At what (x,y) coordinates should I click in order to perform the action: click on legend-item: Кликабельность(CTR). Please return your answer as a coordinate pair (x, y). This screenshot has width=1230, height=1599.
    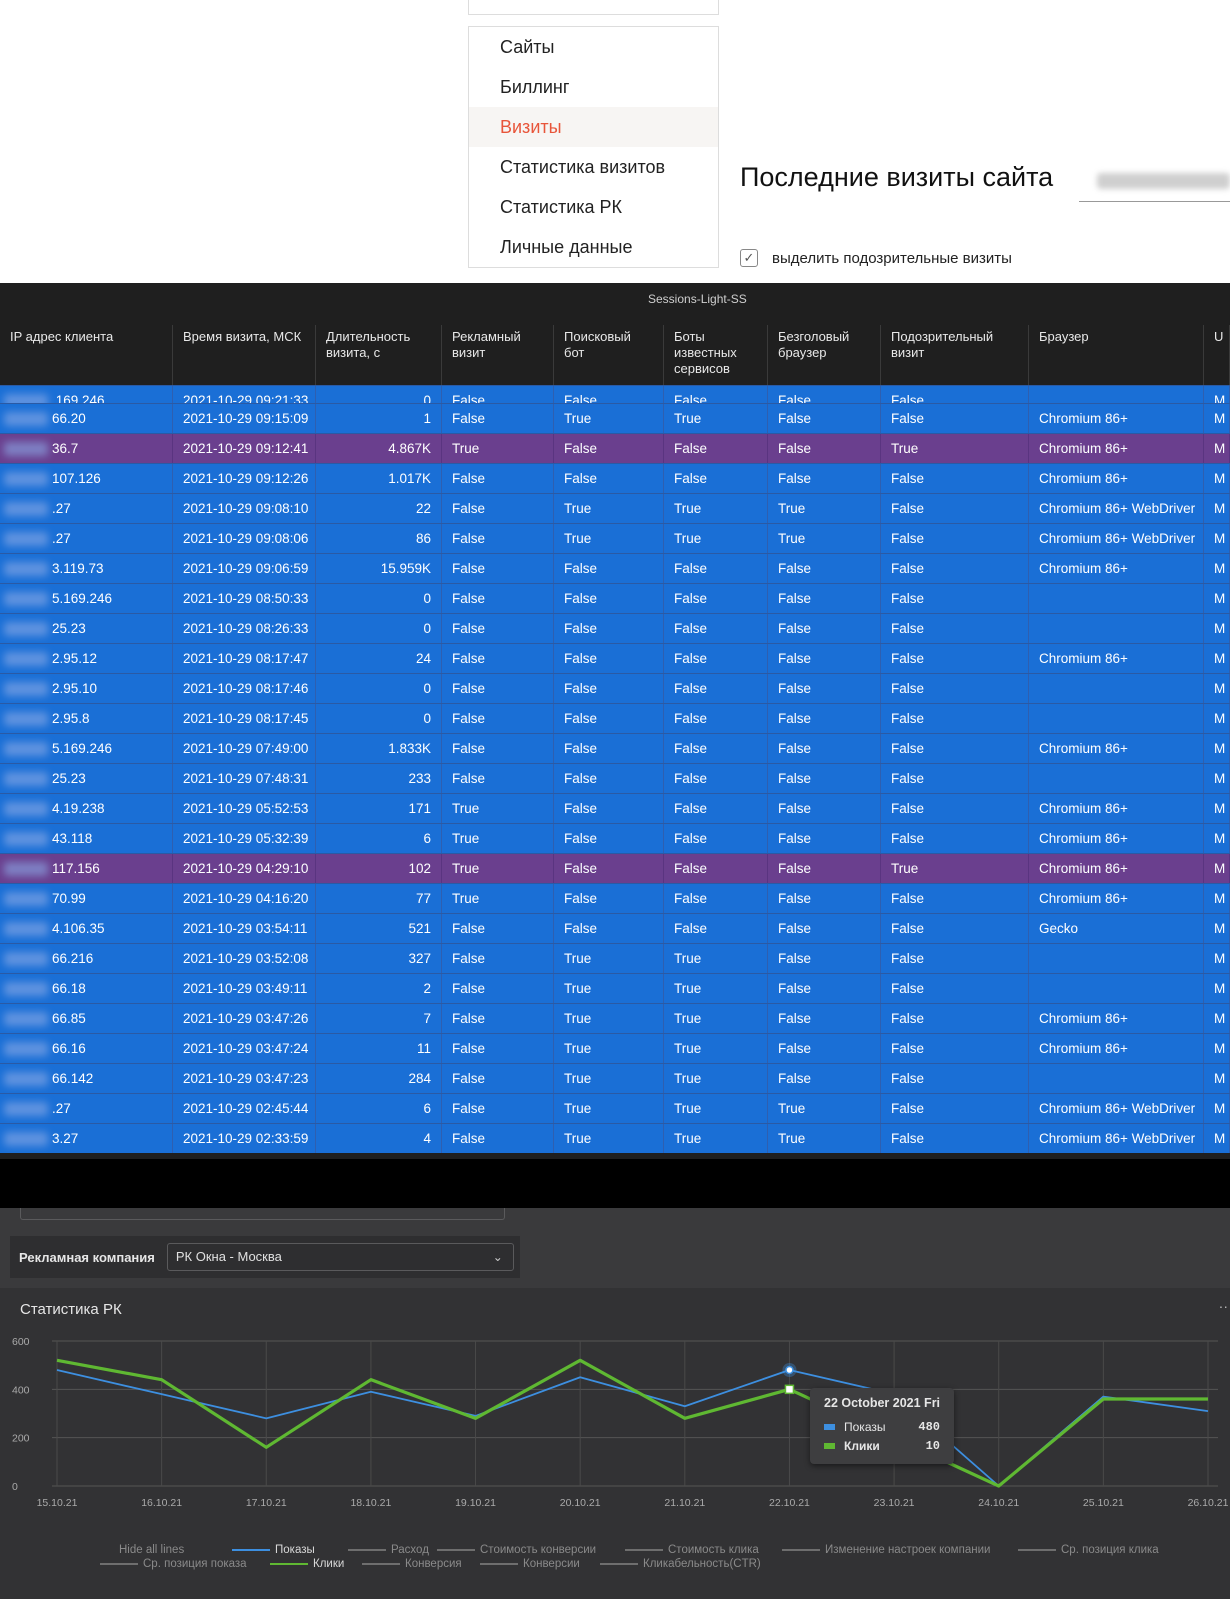
    Looking at the image, I should click on (680, 1564).